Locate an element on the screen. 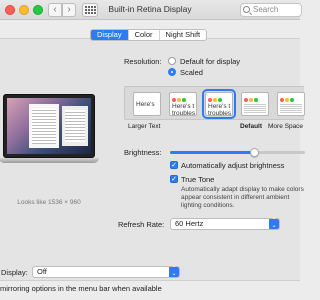 The width and height of the screenshot is (320, 300). tab-display: Display is located at coordinates (109, 35).